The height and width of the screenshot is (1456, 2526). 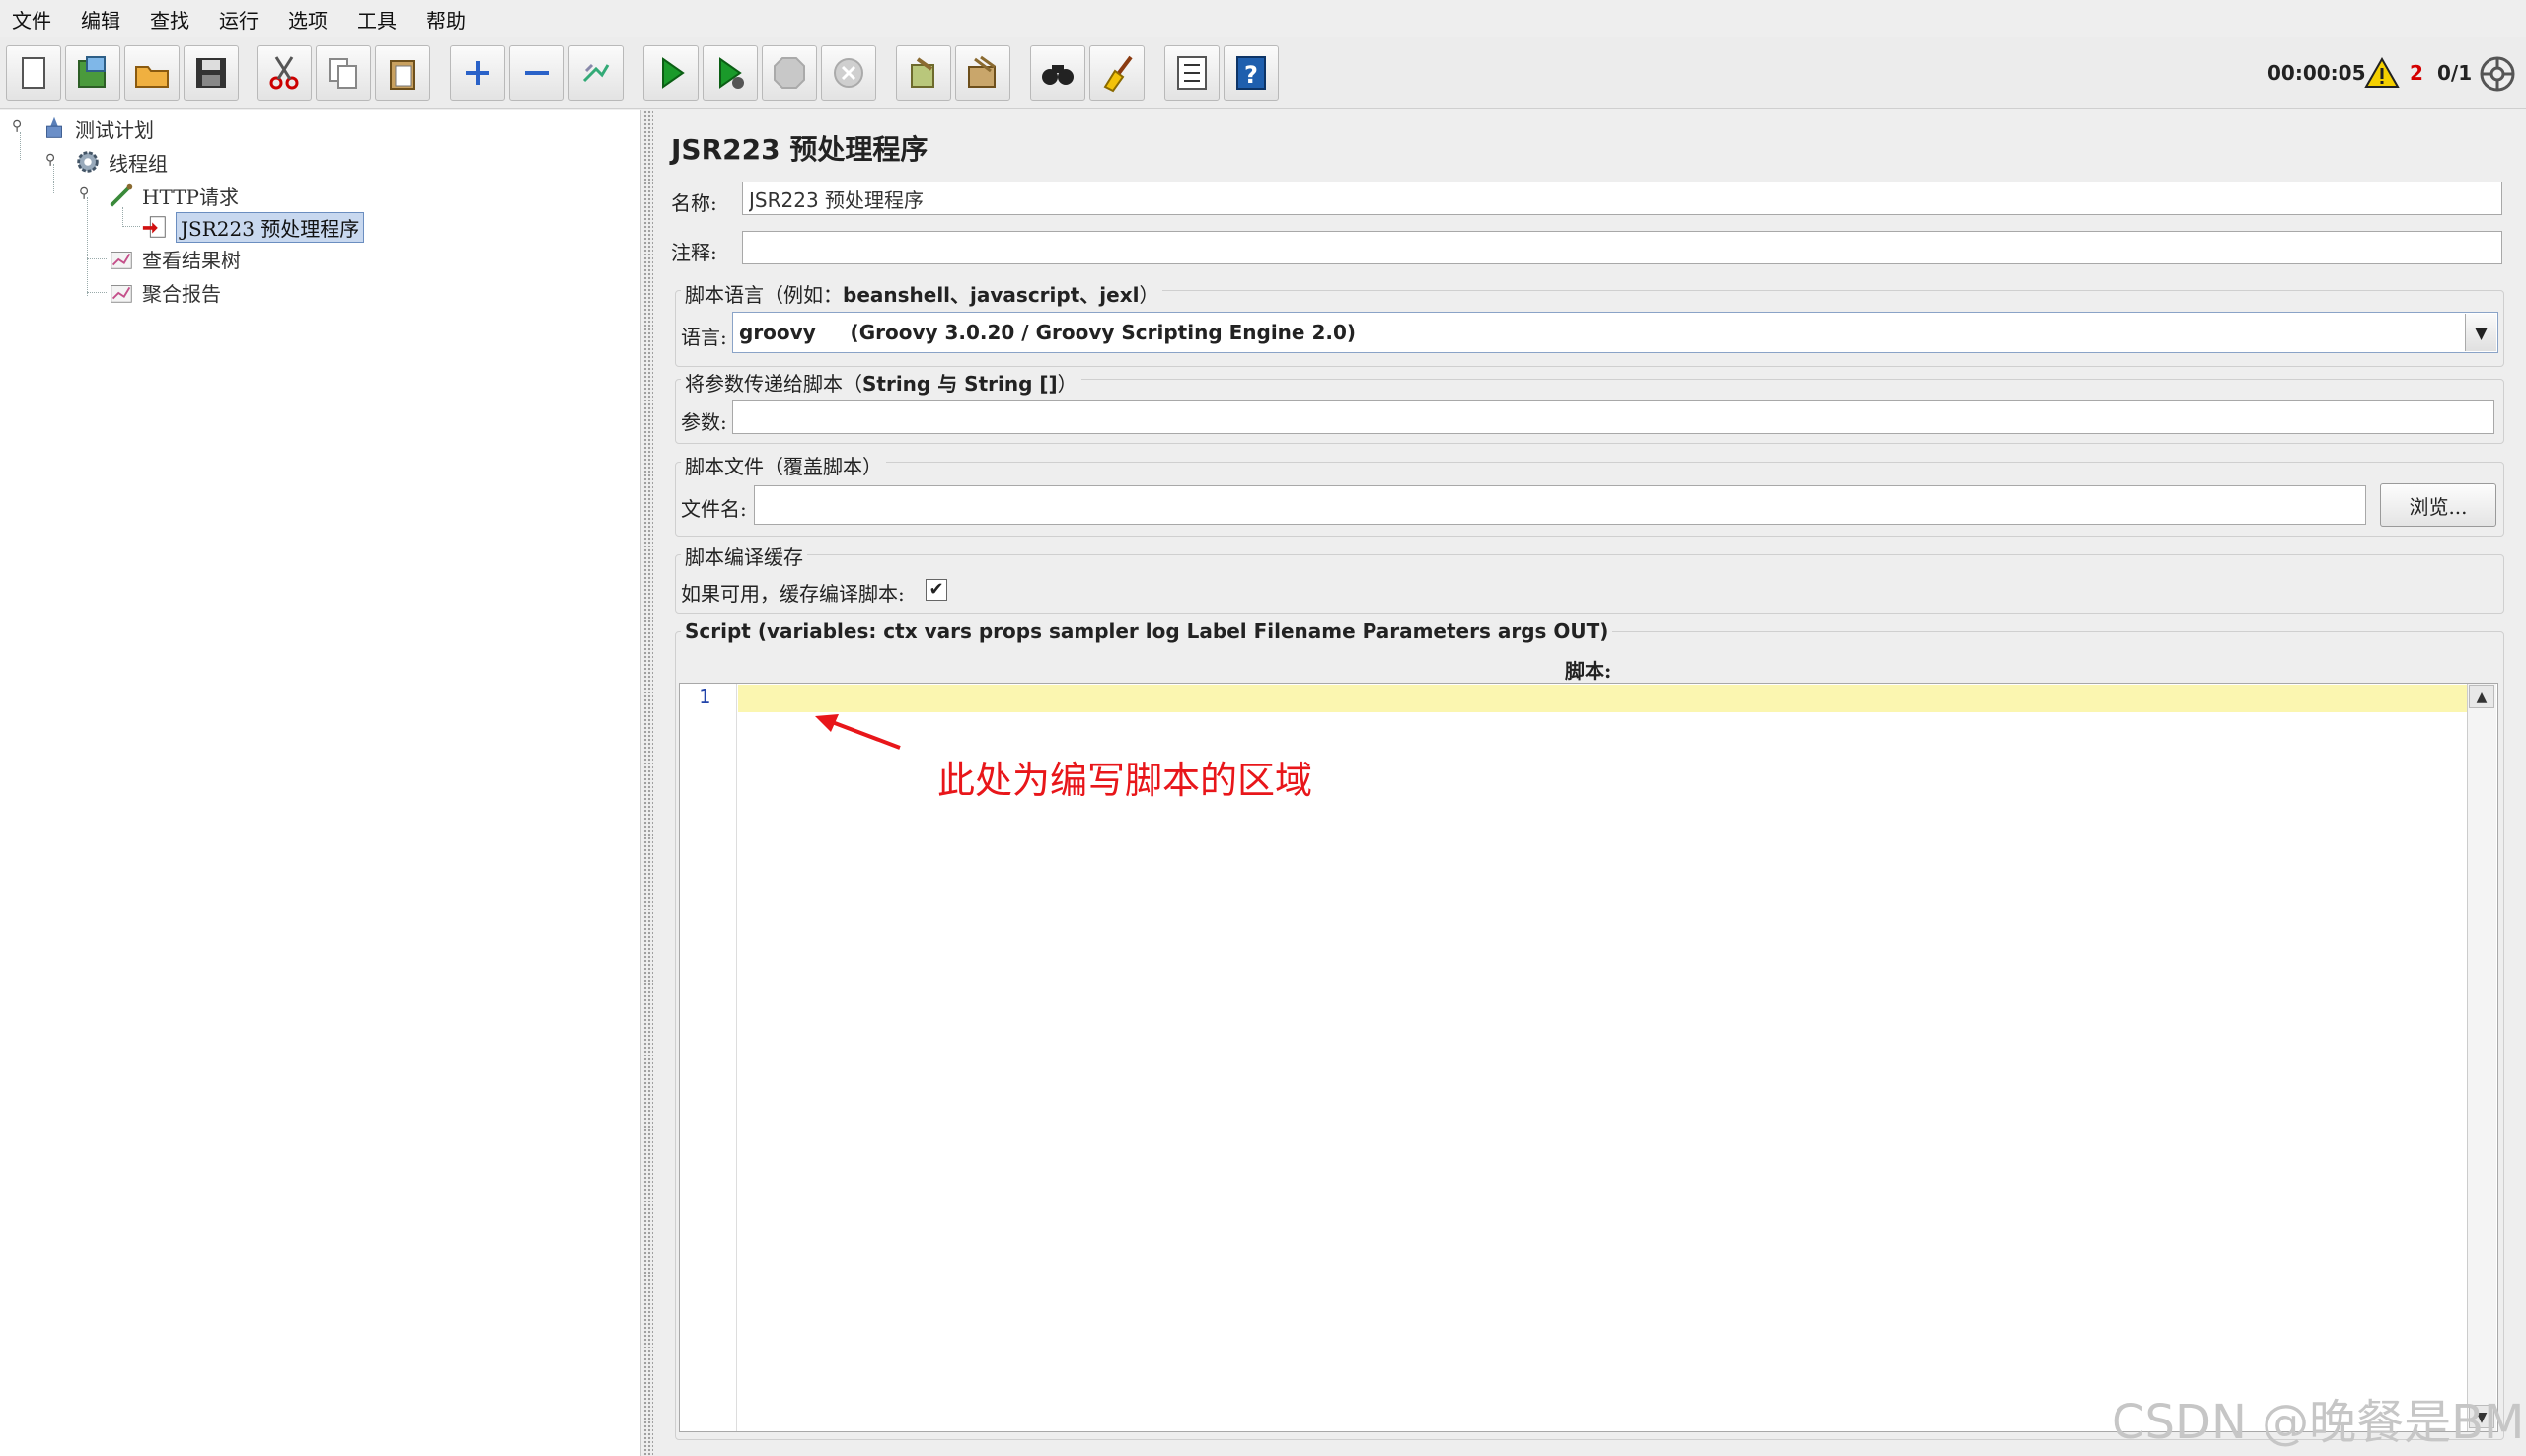 What do you see at coordinates (694, 203) in the screenshot?
I see `name-label: 名称:` at bounding box center [694, 203].